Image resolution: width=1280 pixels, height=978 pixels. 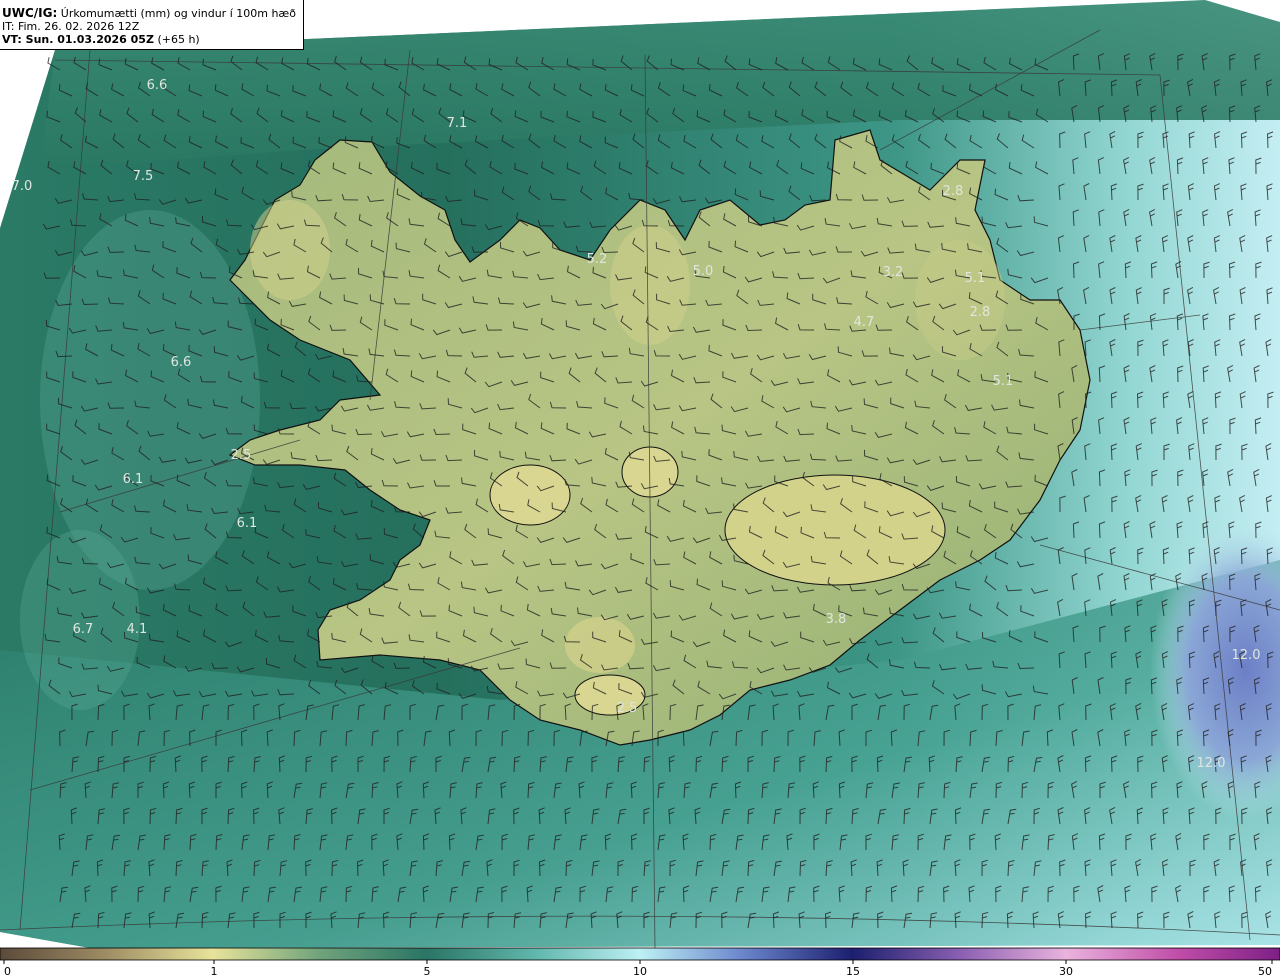 I want to click on precip-value-label: 3.2, so click(x=893, y=272).